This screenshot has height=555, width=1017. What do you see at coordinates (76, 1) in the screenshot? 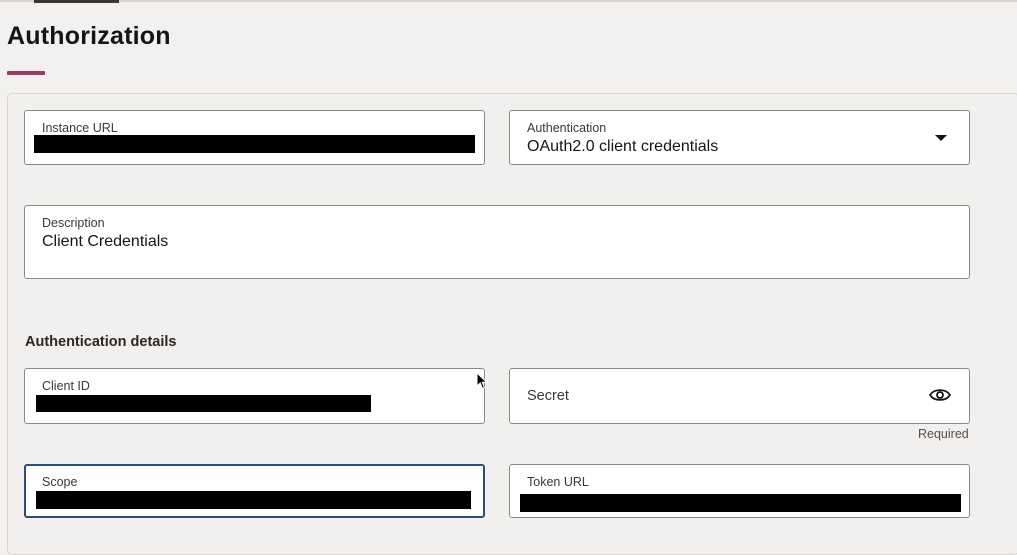
I see `active-tab-indicator` at bounding box center [76, 1].